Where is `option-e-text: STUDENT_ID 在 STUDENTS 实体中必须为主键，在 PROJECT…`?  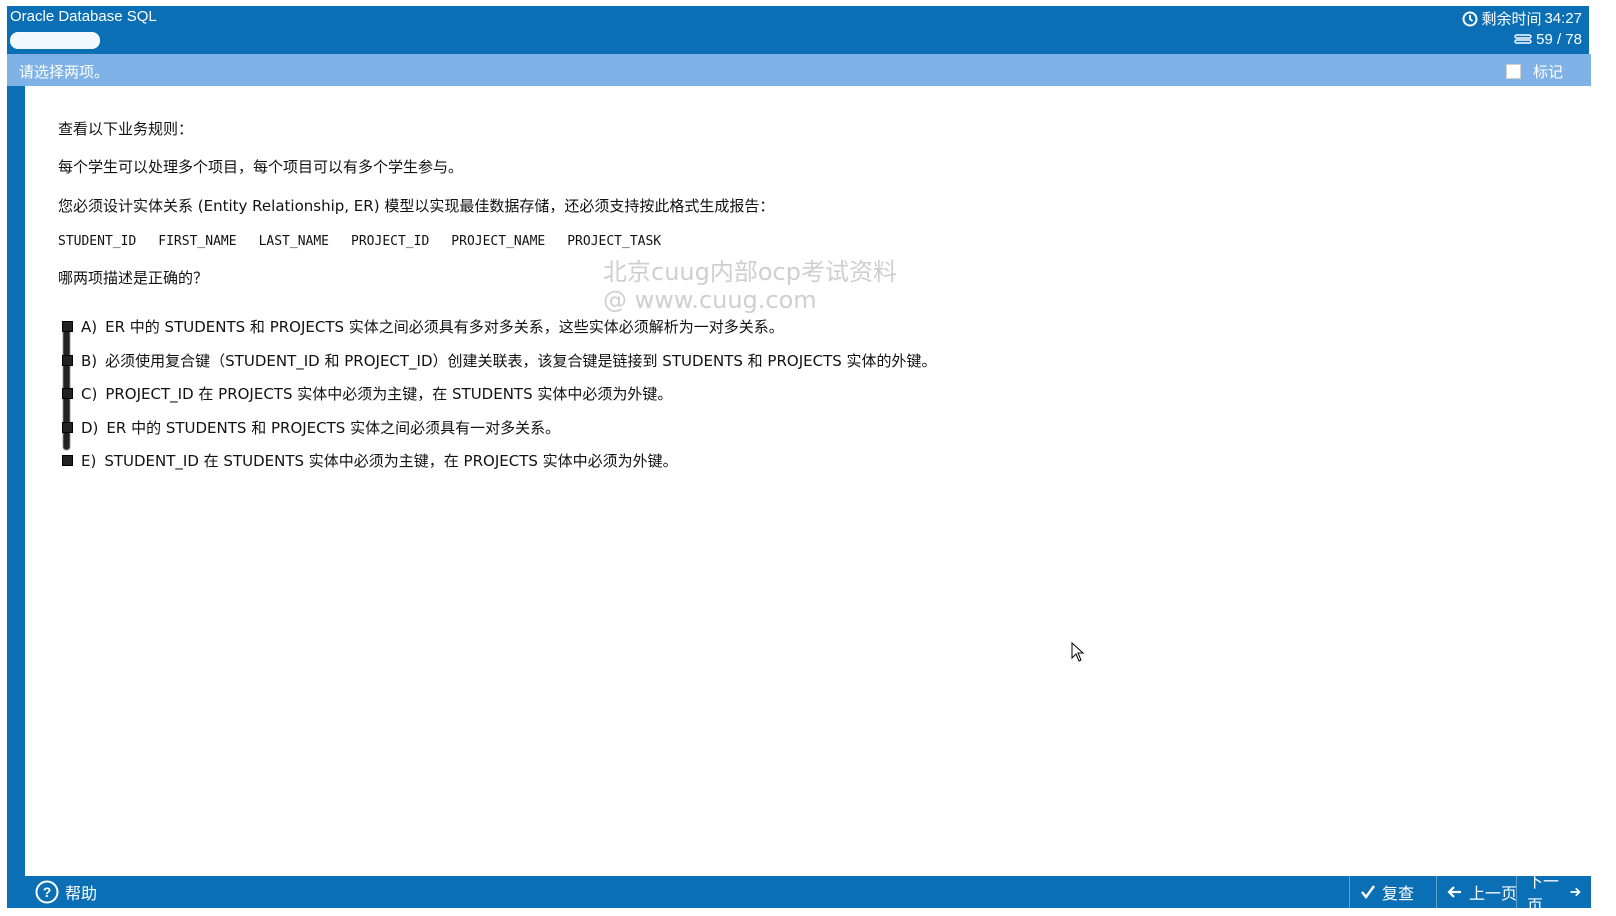
option-e-text: STUDENT_ID 在 STUDENTS 实体中必须为主键，在 PROJECT… is located at coordinates (391, 461).